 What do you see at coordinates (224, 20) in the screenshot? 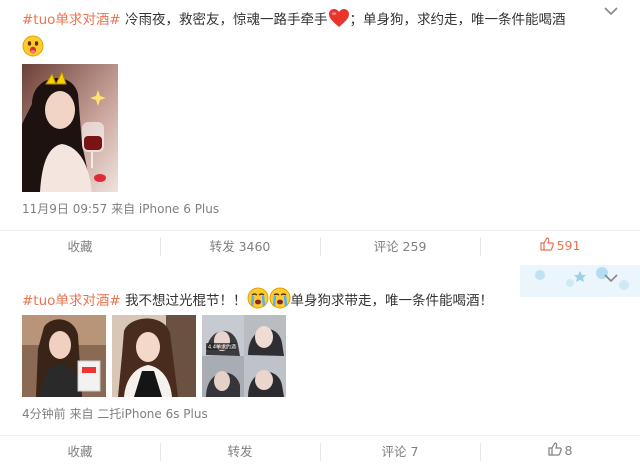
I see `post-text-part: 冷雨夜，救密友，惊魂一路手牵手` at bounding box center [224, 20].